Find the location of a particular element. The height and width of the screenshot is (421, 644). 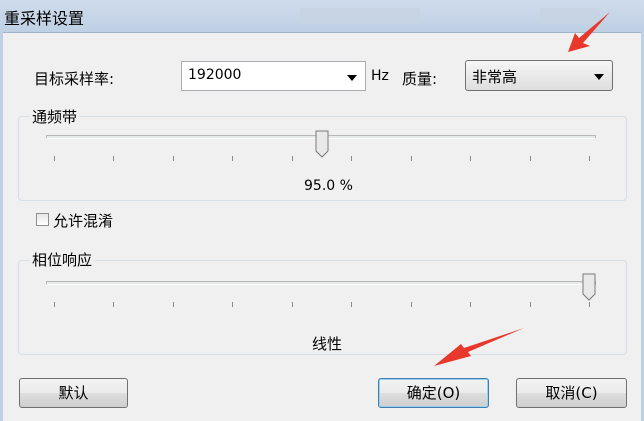

quality-value: 非常高 is located at coordinates (495, 77).